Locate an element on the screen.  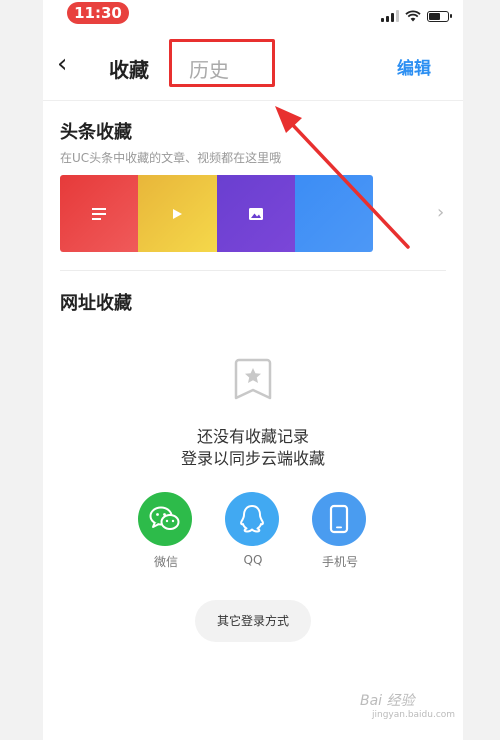
watermark-main: Bai 经验 is located at coordinates (387, 701).